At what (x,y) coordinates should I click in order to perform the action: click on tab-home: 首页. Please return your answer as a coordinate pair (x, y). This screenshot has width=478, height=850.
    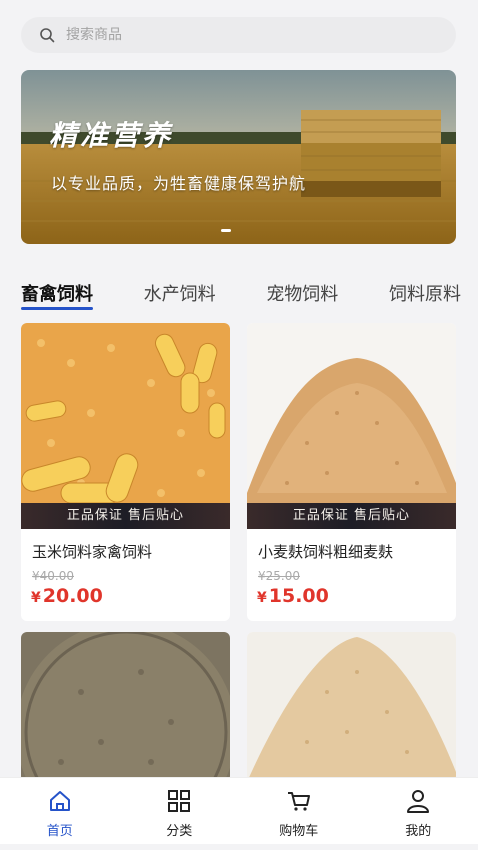
    Looking at the image, I should click on (60, 811).